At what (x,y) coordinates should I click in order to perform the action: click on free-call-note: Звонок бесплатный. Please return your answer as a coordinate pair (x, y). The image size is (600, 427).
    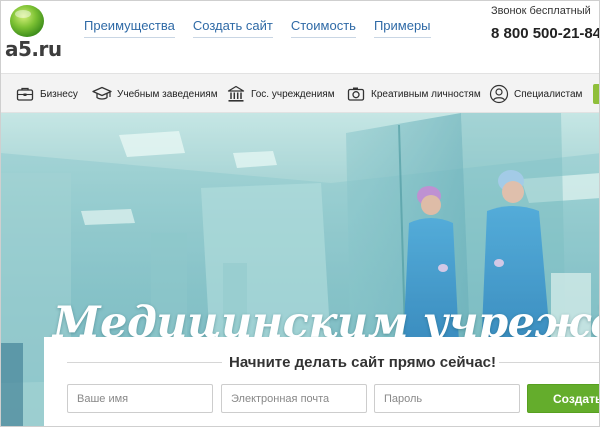
    Looking at the image, I should click on (541, 11).